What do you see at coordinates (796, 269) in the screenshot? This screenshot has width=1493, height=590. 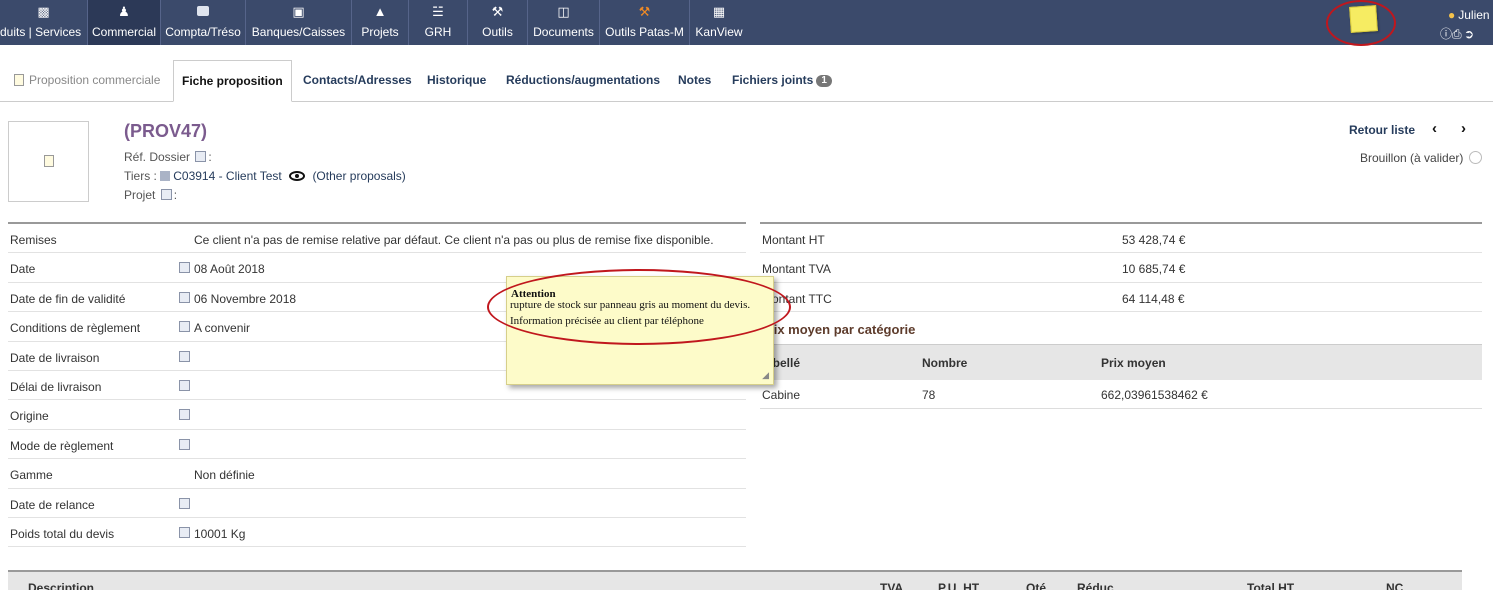 I see `amount-label: Montant TVA` at bounding box center [796, 269].